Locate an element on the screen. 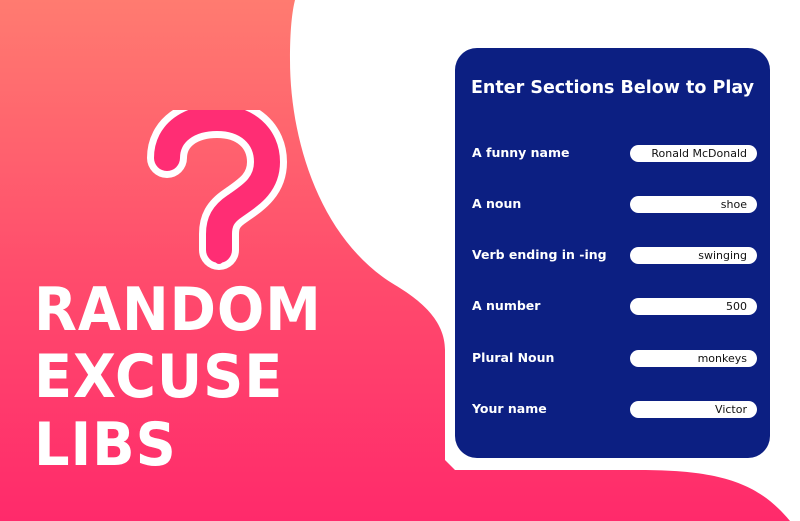  form-heading: Enter Sections Below to Play is located at coordinates (612, 88).